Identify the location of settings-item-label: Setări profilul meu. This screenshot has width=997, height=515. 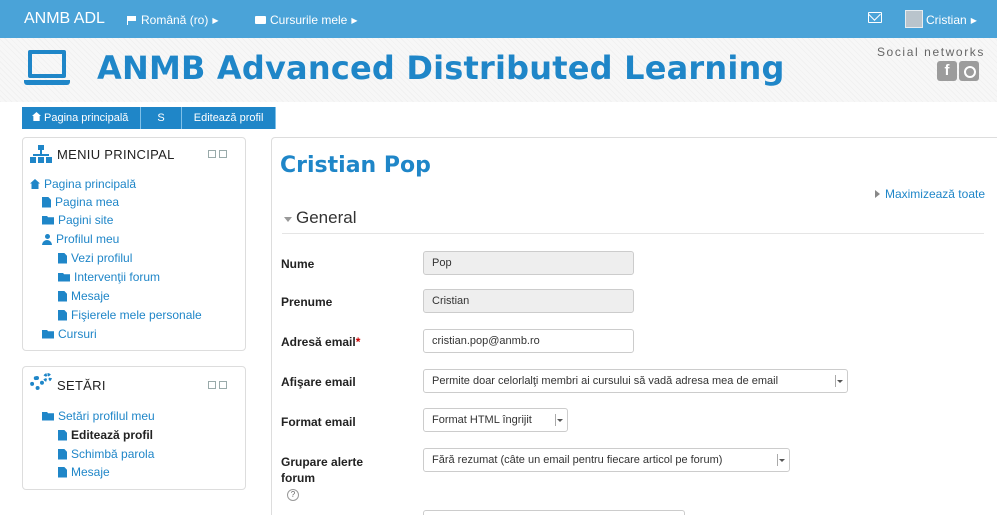
(106, 416).